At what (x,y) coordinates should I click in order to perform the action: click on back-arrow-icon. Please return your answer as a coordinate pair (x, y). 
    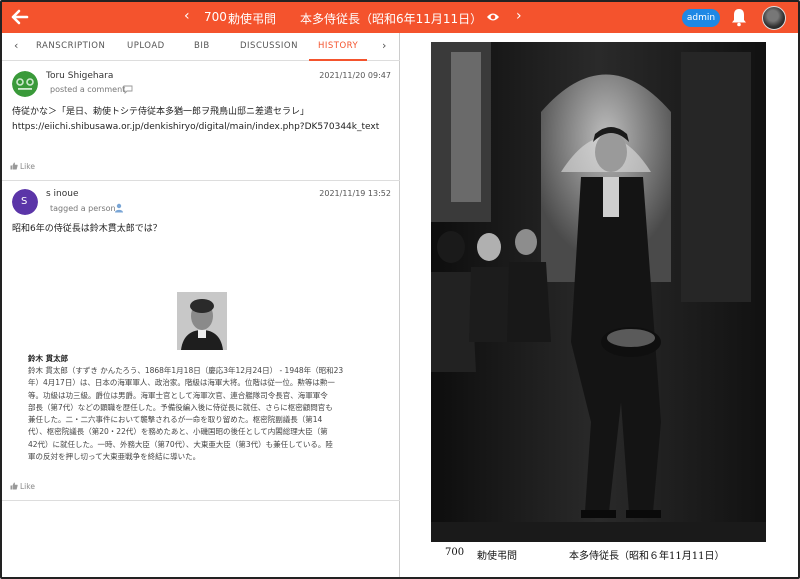
    Looking at the image, I should click on (20, 17).